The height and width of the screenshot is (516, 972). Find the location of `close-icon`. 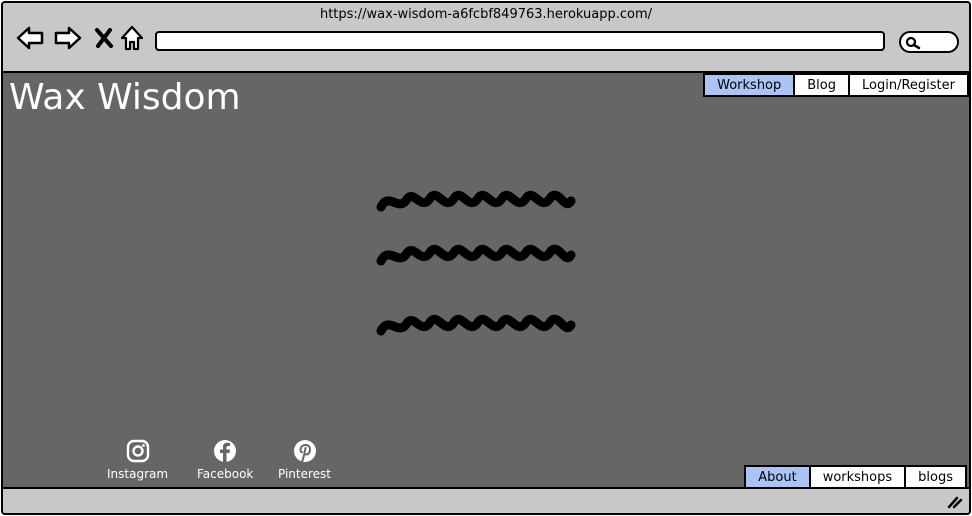

close-icon is located at coordinates (104, 38).